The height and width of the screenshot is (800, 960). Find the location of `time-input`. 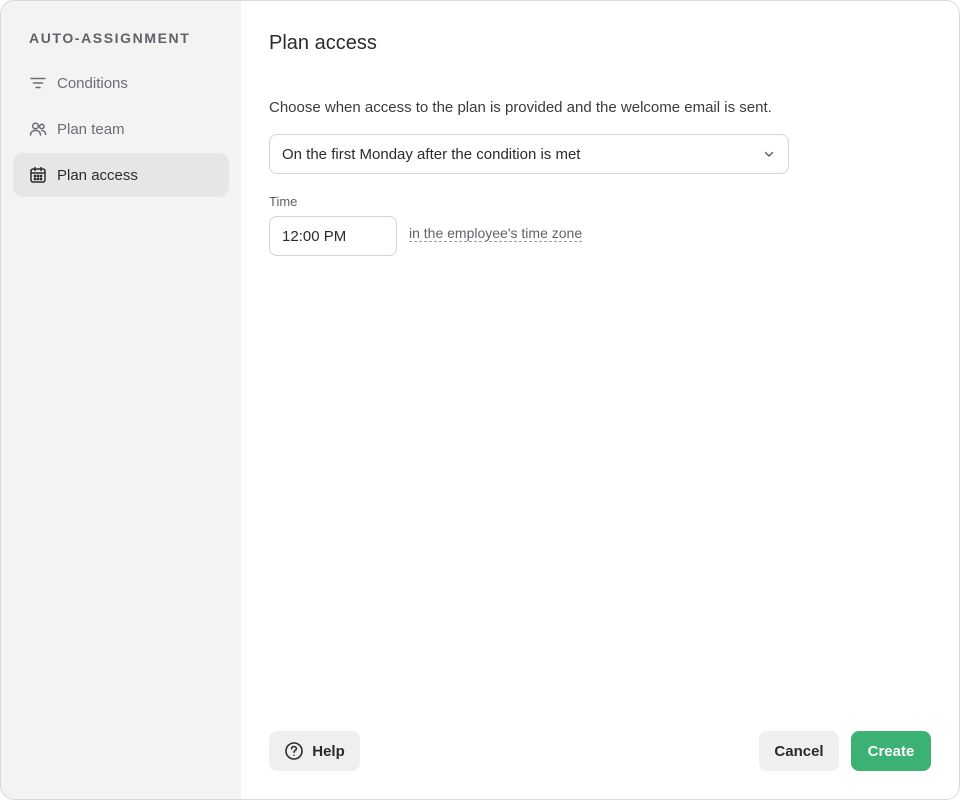

time-input is located at coordinates (333, 236).